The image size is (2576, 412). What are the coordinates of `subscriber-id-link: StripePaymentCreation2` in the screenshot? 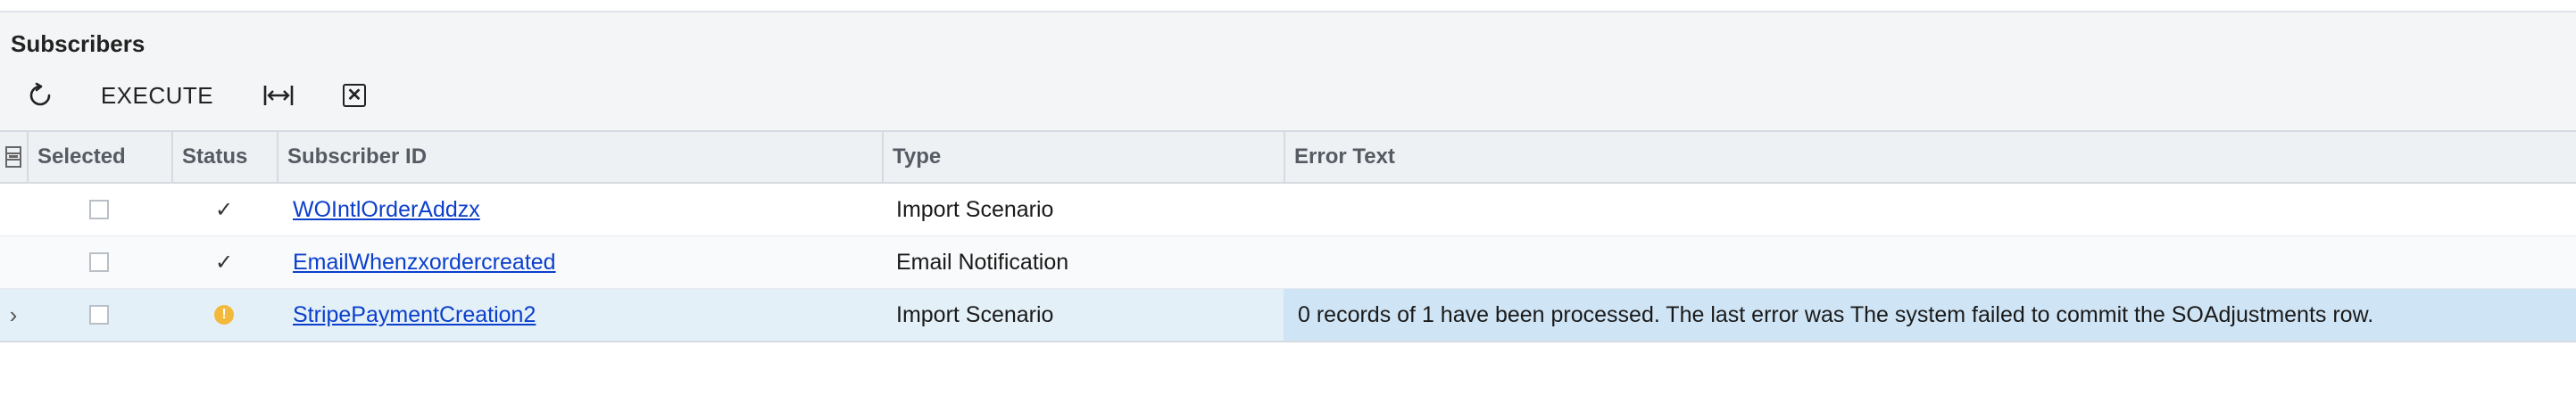 It's located at (415, 315).